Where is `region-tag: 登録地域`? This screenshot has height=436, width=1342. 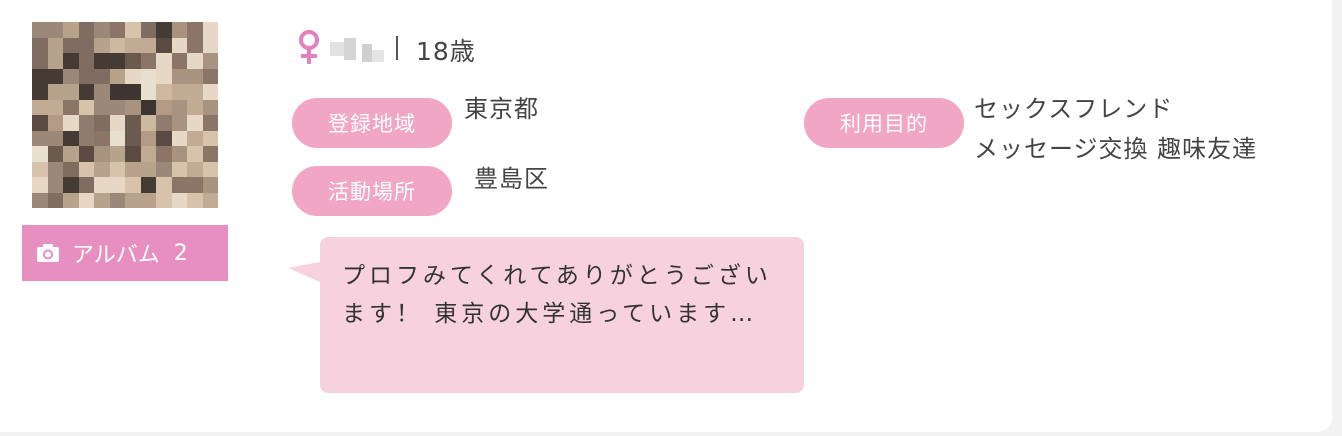 region-tag: 登録地域 is located at coordinates (372, 123).